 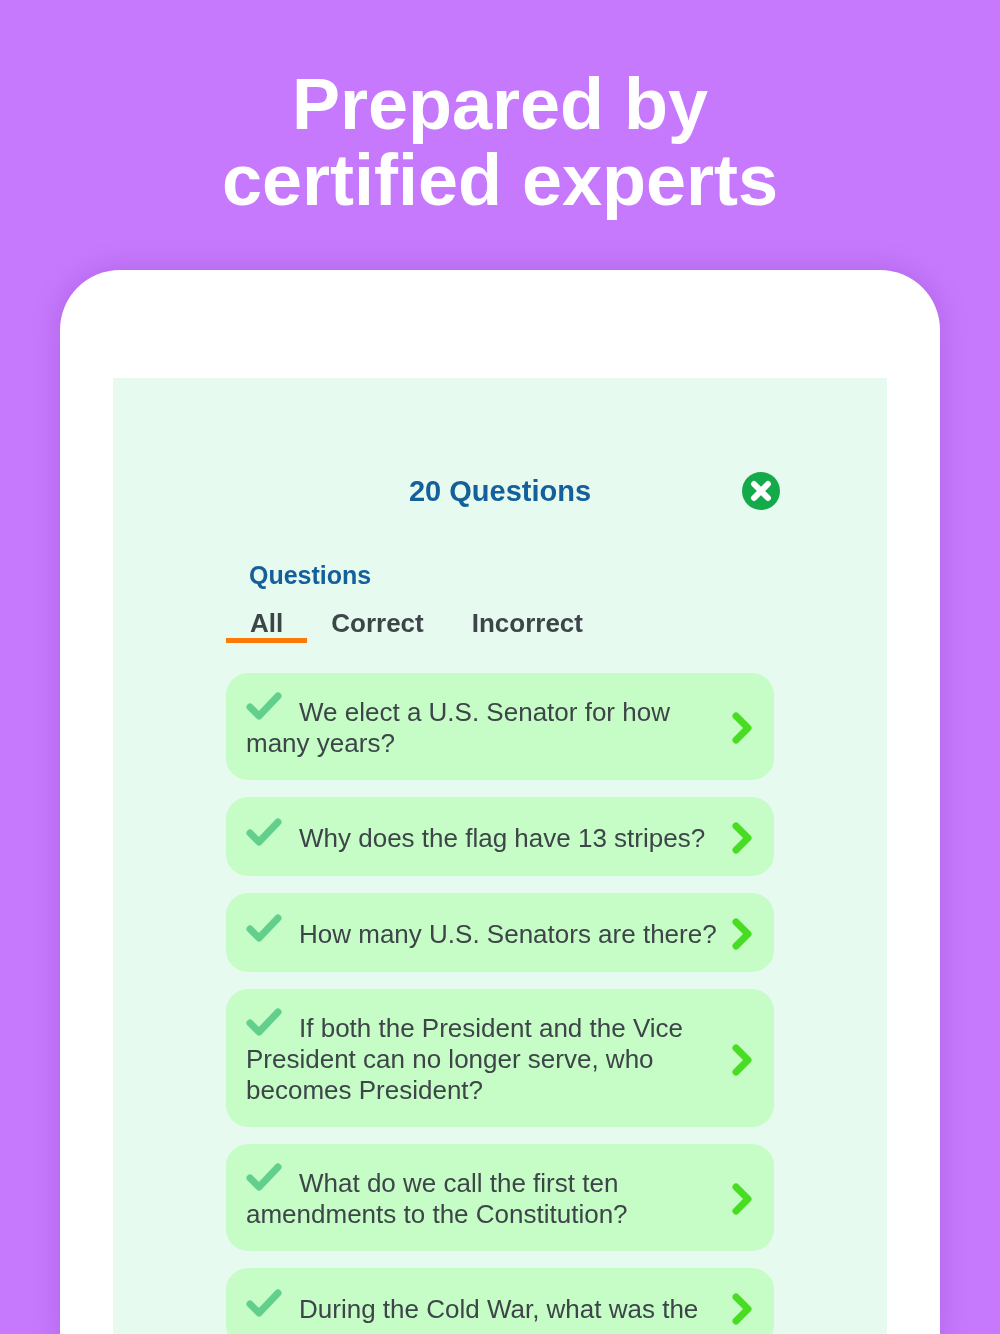 What do you see at coordinates (464, 1059) in the screenshot?
I see `question-text: If both the President and the Vice President can no longer serve, who becomes President?` at bounding box center [464, 1059].